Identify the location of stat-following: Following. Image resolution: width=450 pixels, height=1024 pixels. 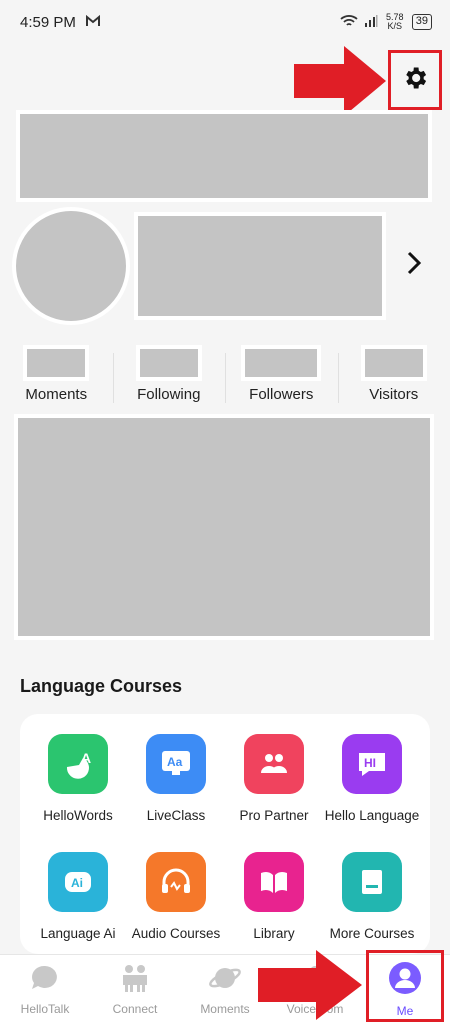
(169, 377).